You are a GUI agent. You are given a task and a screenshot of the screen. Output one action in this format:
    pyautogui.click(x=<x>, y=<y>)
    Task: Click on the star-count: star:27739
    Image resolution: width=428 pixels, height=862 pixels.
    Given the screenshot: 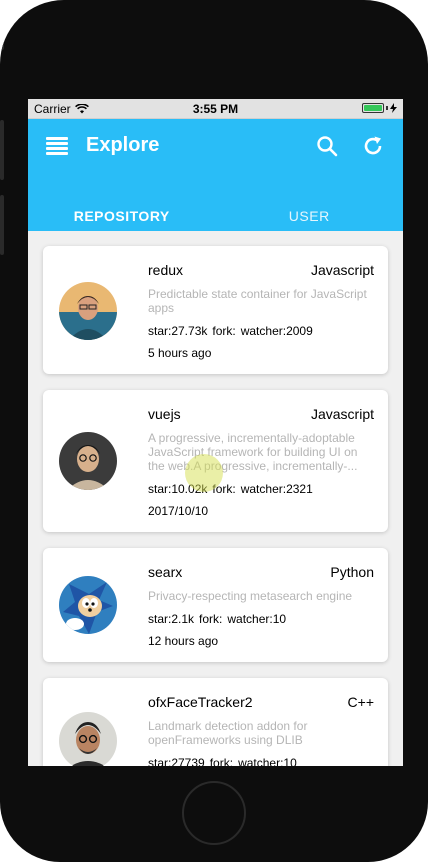 What is the action you would take?
    pyautogui.click(x=176, y=761)
    